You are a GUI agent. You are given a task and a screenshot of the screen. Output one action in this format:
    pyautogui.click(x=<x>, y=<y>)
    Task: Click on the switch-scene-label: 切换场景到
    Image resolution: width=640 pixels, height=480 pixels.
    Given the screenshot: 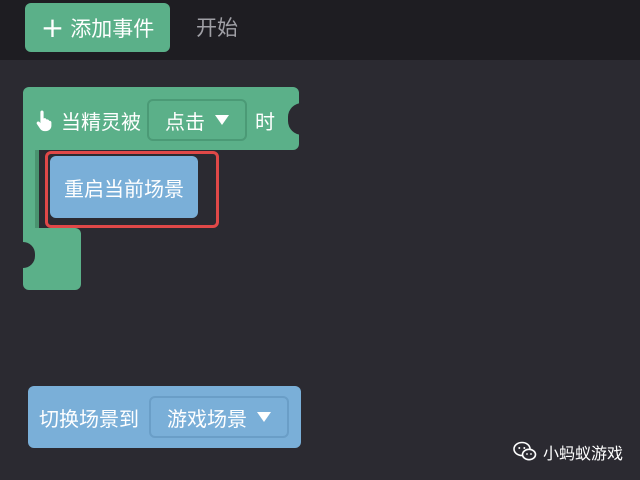 What is the action you would take?
    pyautogui.click(x=89, y=418)
    